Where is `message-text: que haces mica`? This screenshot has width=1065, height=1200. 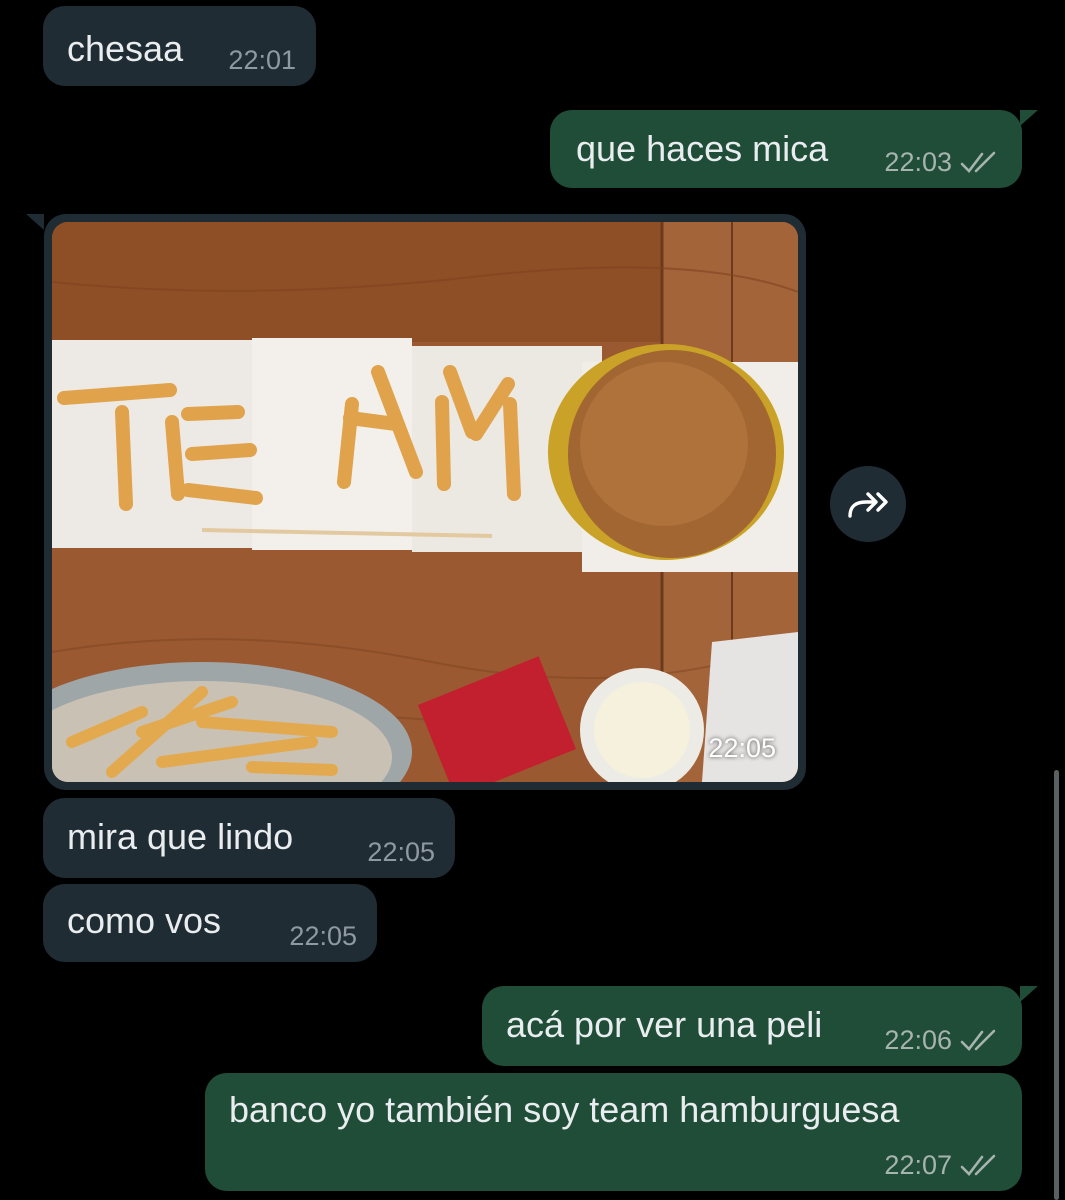 message-text: que haces mica is located at coordinates (702, 148).